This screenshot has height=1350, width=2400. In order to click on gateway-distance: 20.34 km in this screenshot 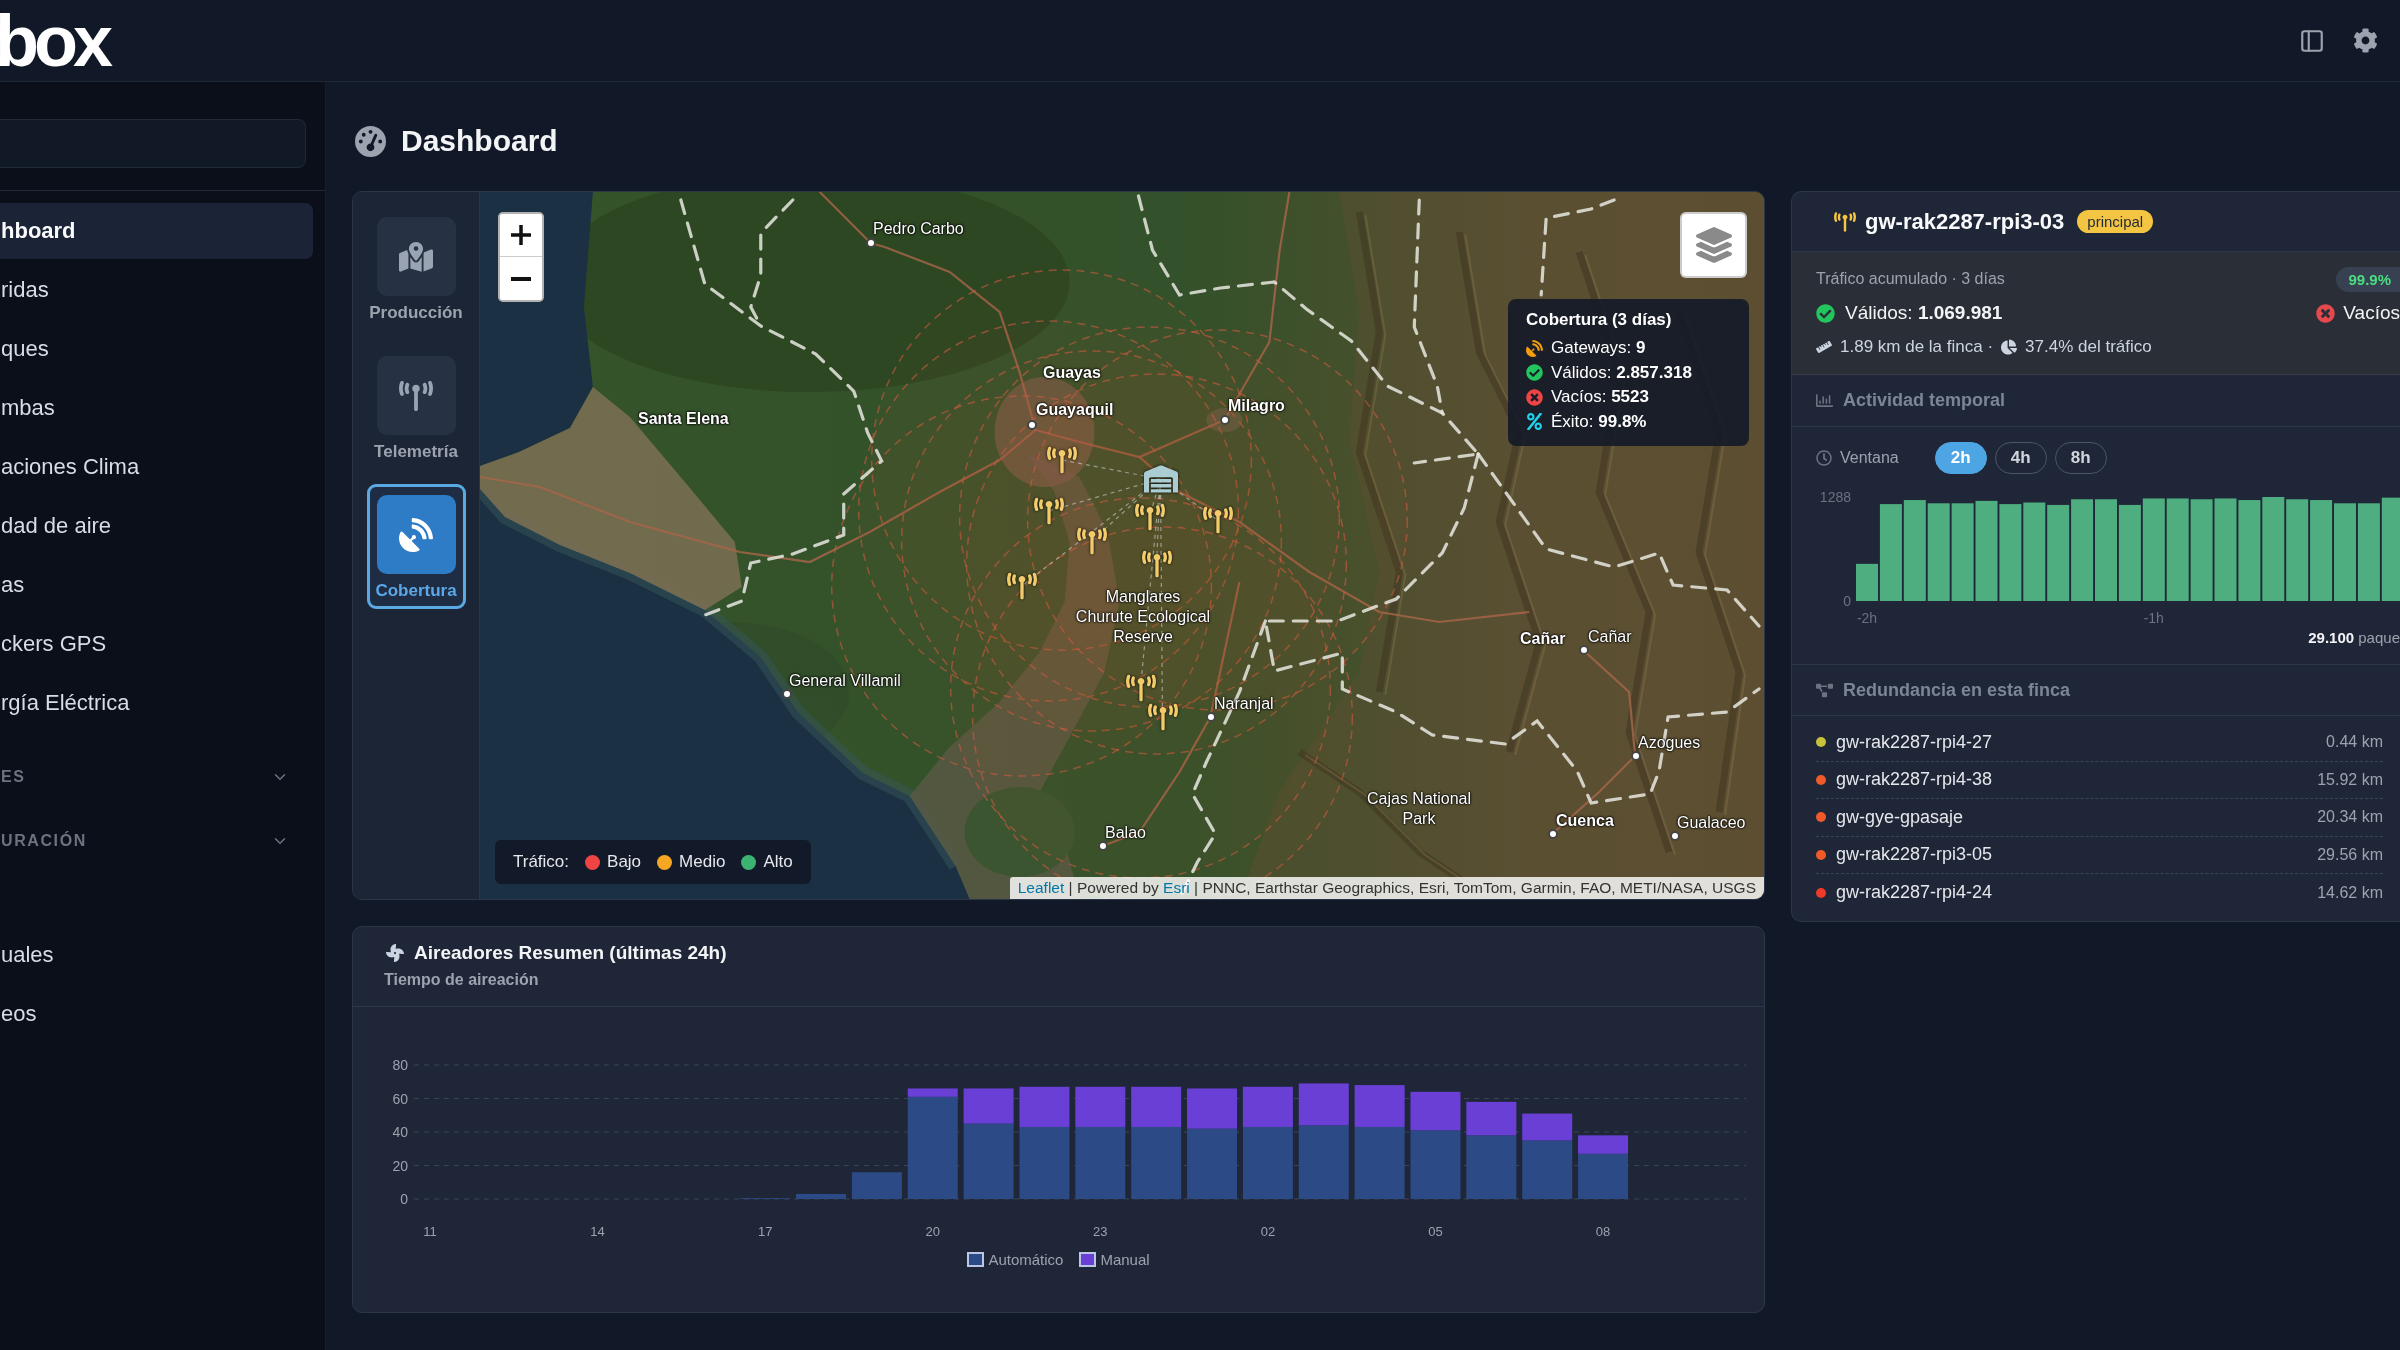, I will do `click(2350, 817)`.